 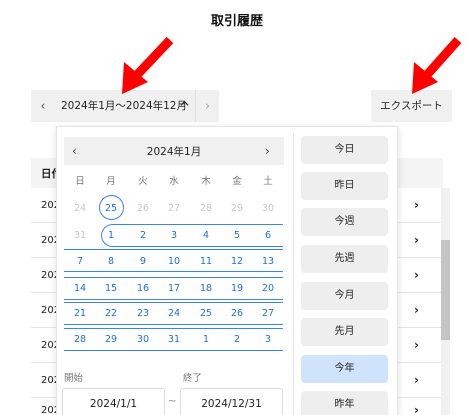 I want to click on calendar-day: 14, so click(x=80, y=288).